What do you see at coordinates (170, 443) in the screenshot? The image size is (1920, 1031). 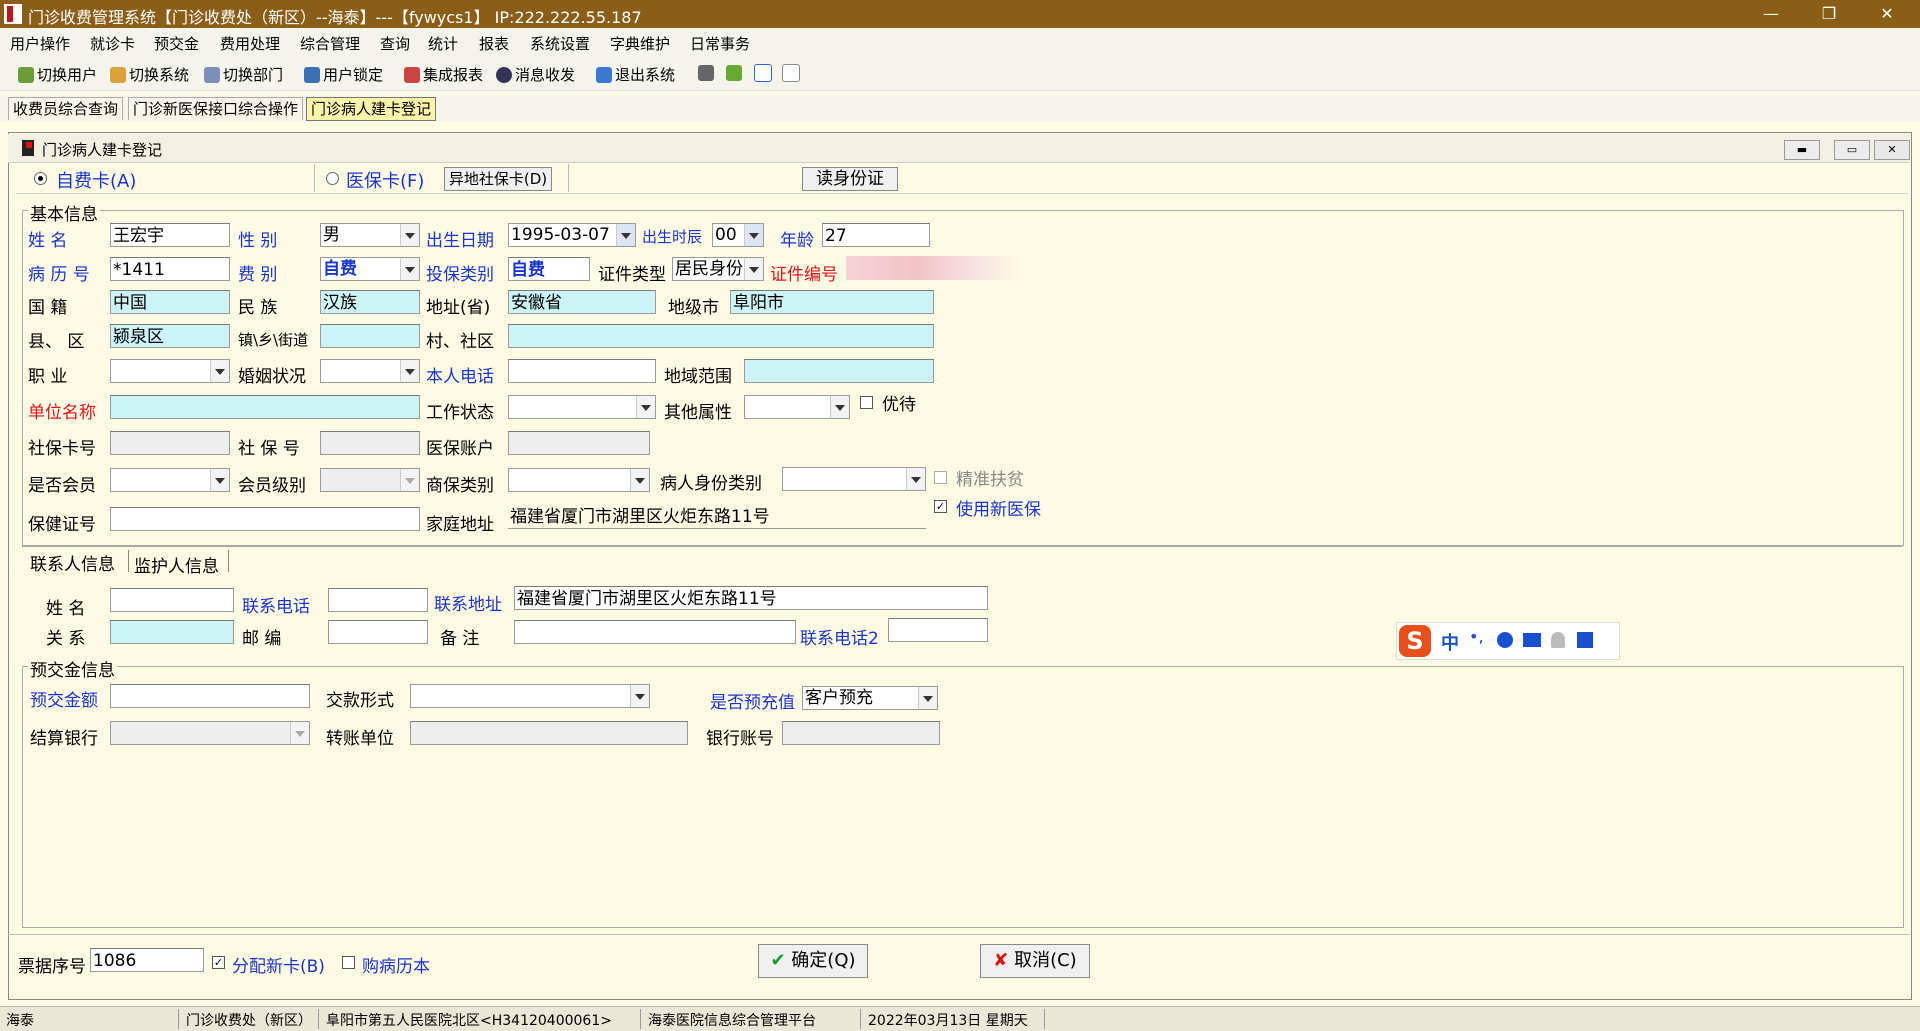 I see `si-card-field` at bounding box center [170, 443].